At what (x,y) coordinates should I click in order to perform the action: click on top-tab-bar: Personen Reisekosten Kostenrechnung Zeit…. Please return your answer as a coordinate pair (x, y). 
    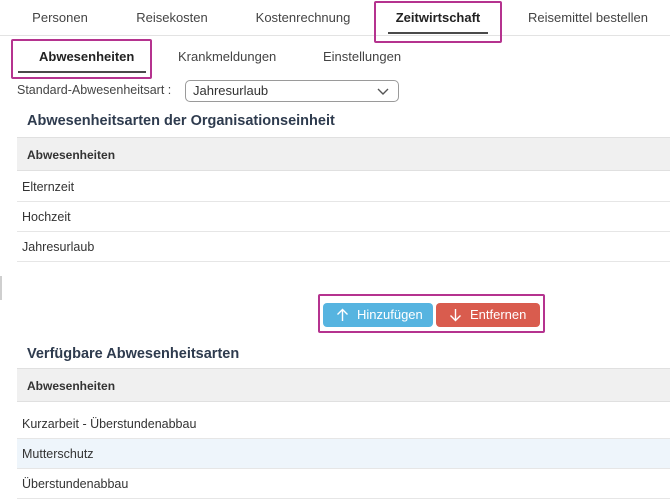
    Looking at the image, I should click on (335, 18).